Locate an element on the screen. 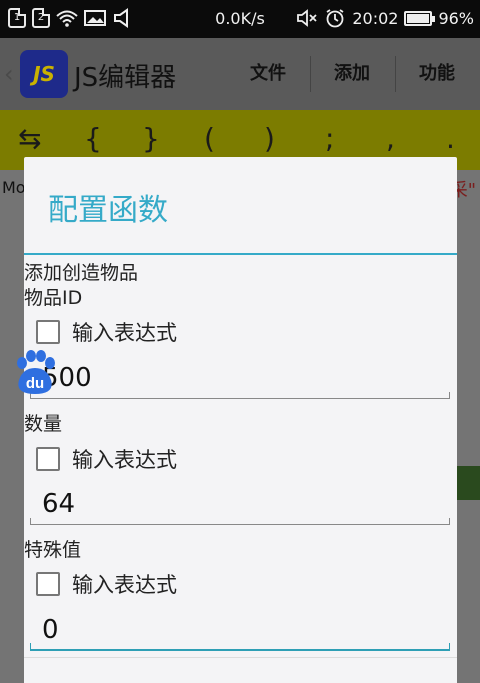  item-id-input: 500 is located at coordinates (240, 381).